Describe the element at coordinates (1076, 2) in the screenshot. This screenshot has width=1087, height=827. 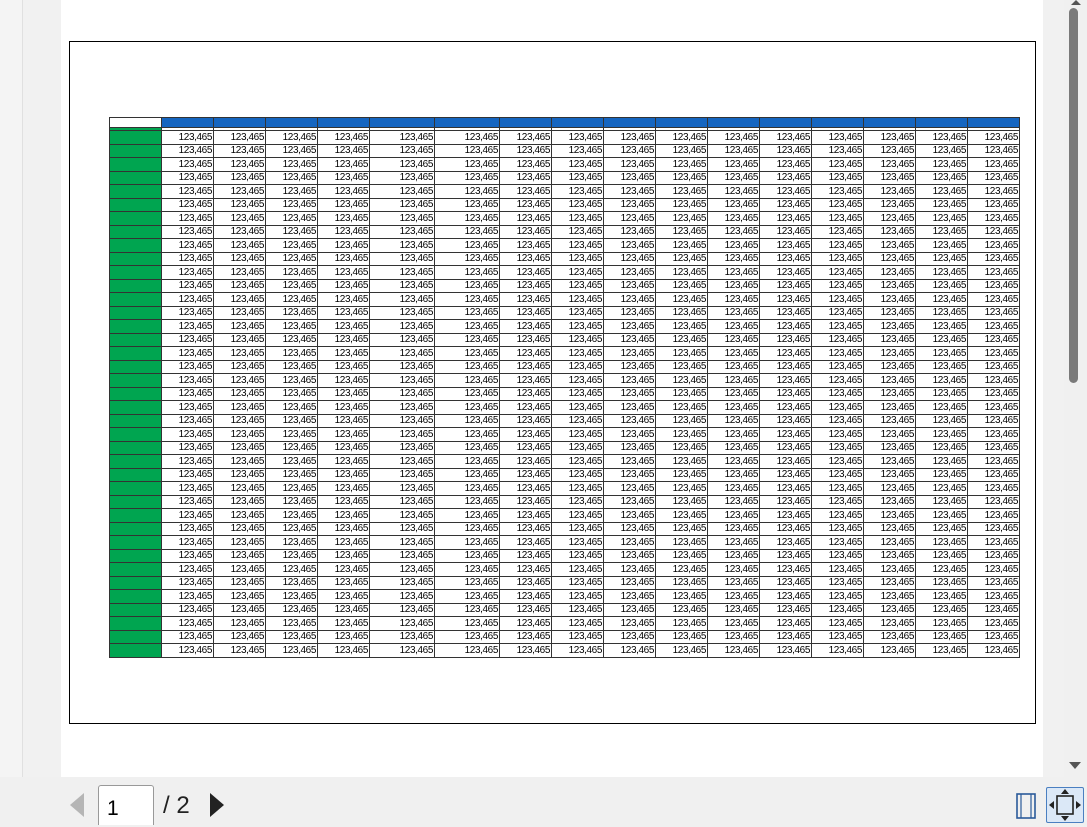
I see `scroll-up-arrow-icon` at that location.